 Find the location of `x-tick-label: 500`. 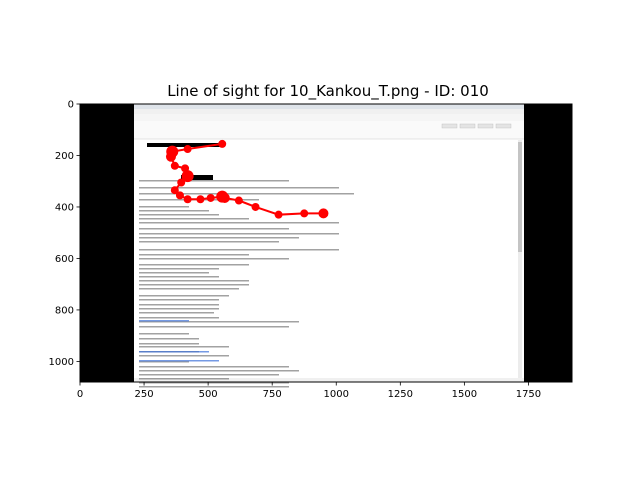

x-tick-label: 500 is located at coordinates (208, 394).